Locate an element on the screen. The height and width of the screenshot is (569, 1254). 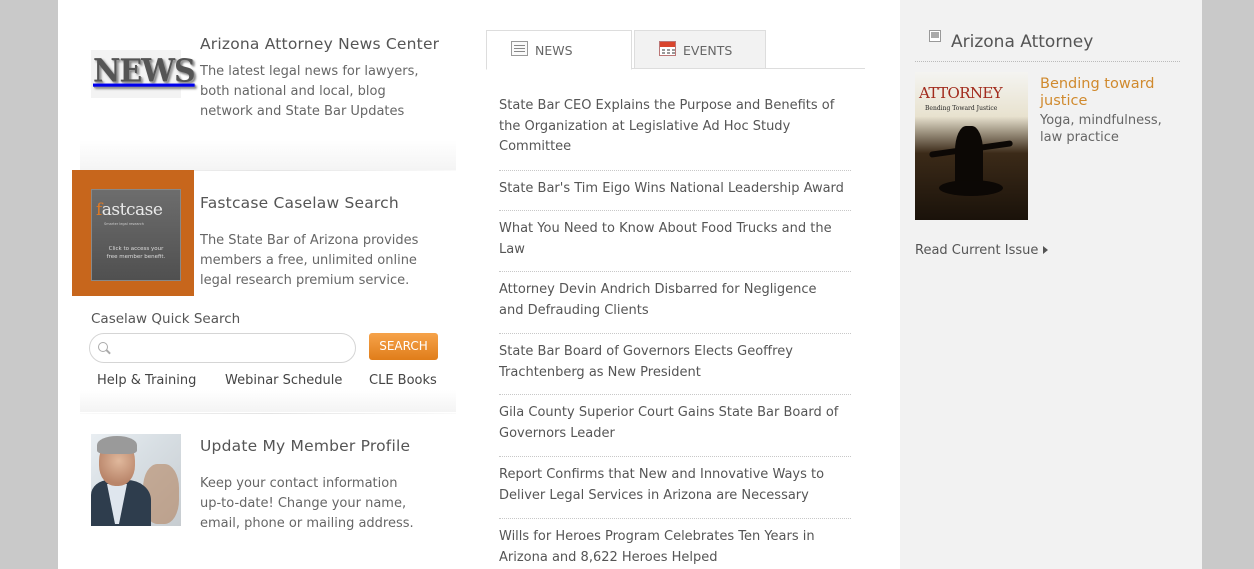
news-center-desc-line: network and State Bar Updates is located at coordinates (302, 111).